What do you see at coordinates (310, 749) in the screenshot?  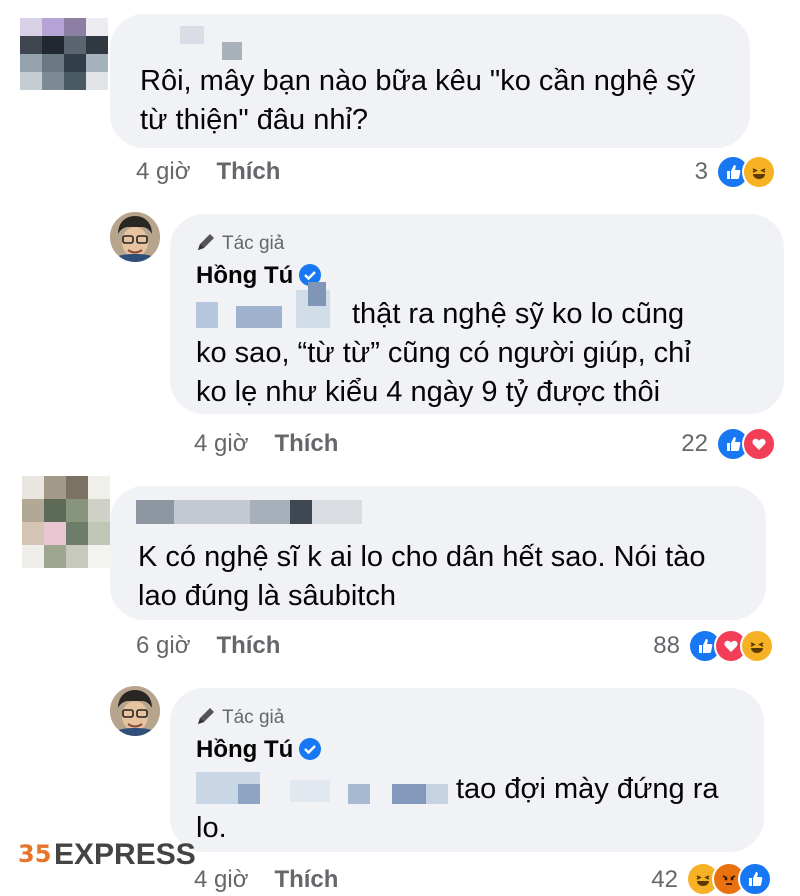 I see `verified-badge-icon` at bounding box center [310, 749].